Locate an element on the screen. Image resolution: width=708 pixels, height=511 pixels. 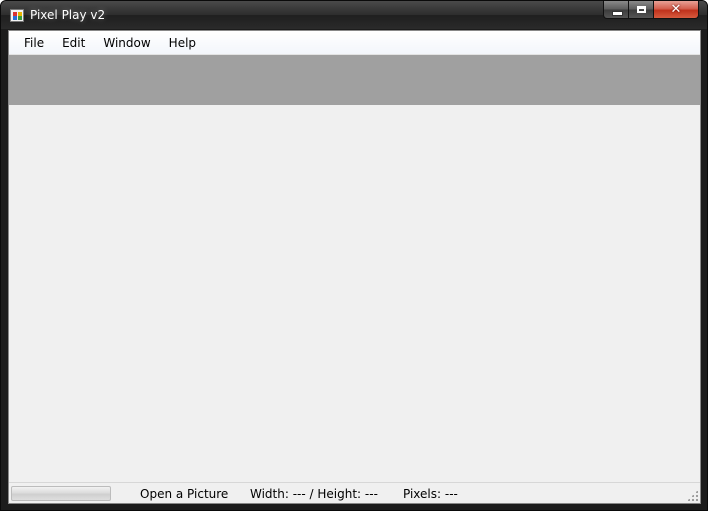
progress-bar is located at coordinates (61, 493).